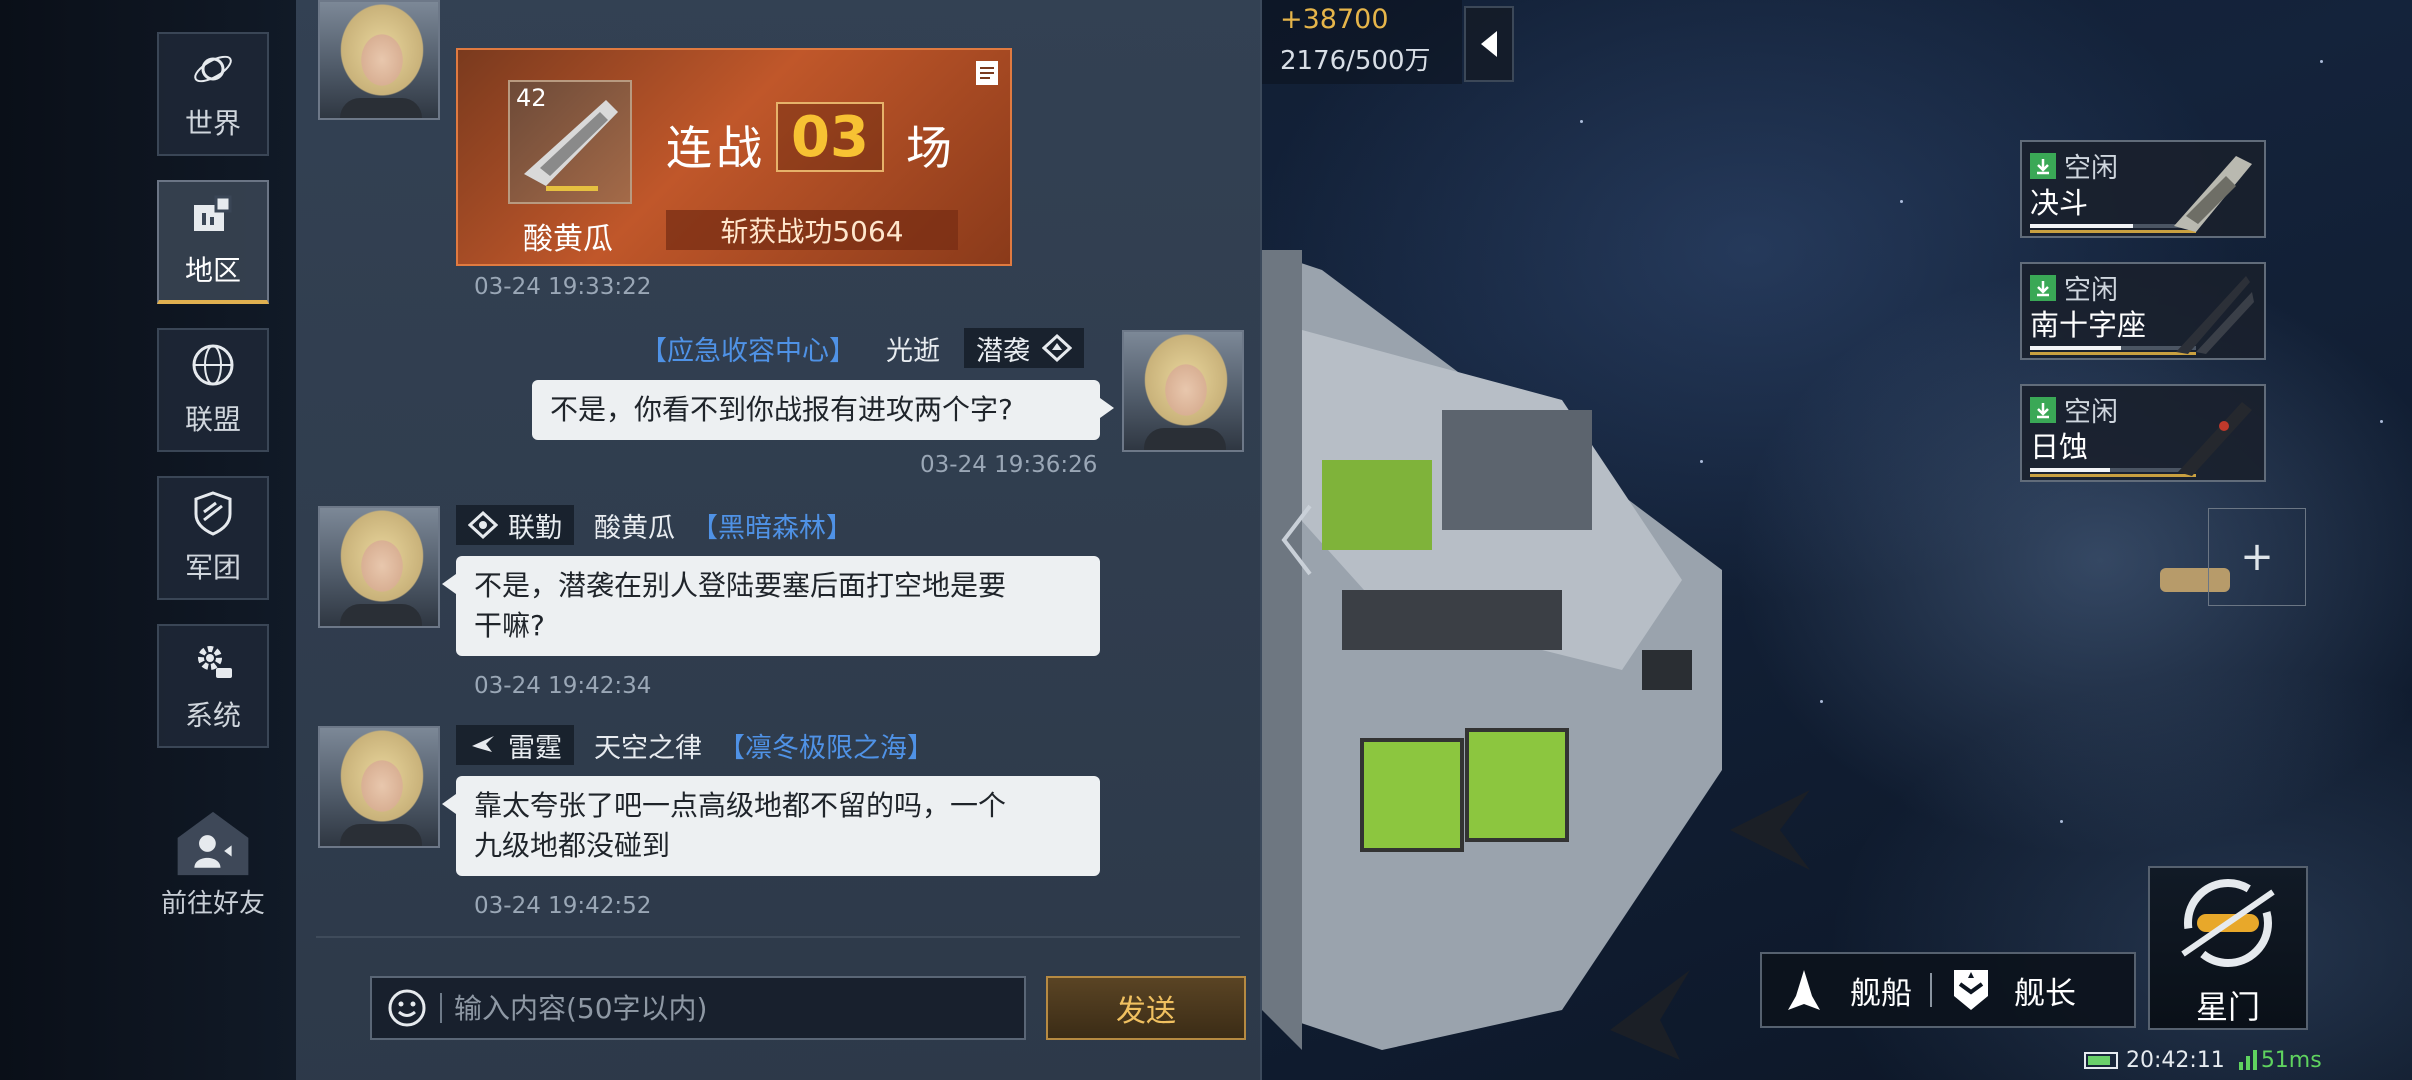 Image resolution: width=2412 pixels, height=1080 pixels. I want to click on sender-tag-label: 潜袭, so click(1003, 351).